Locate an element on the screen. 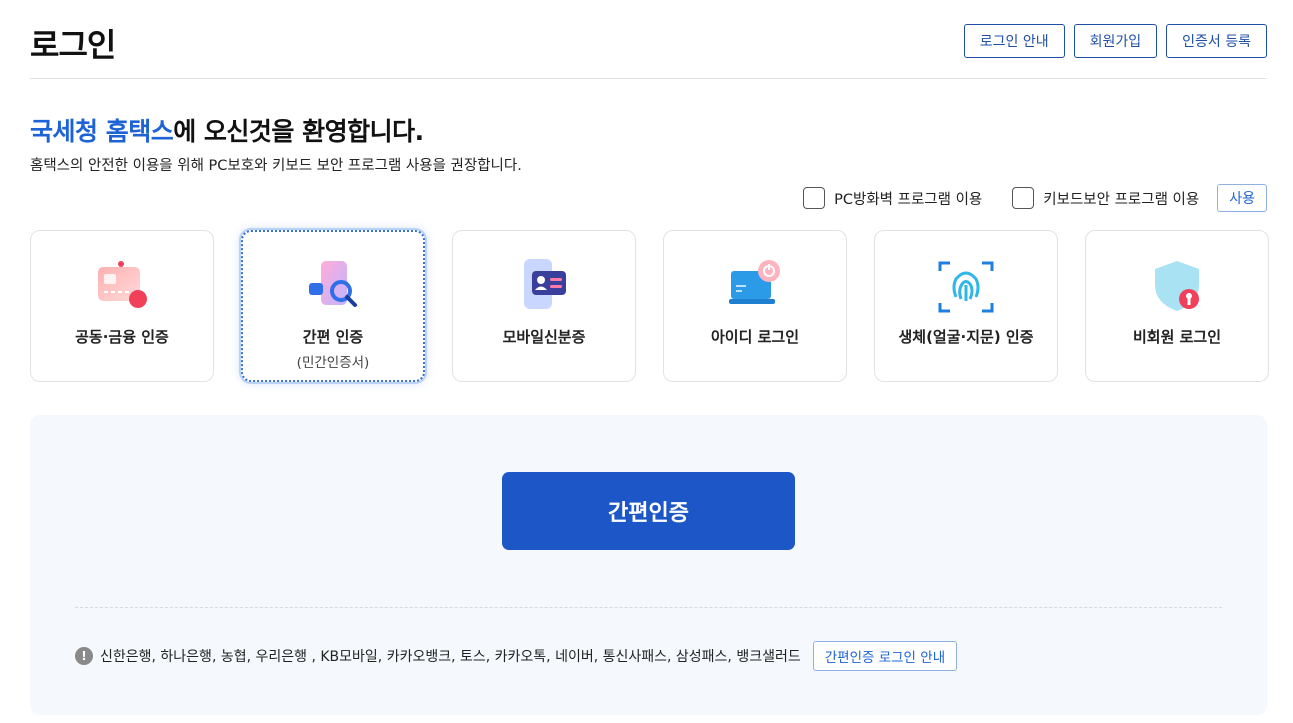  mobile-id-icon is located at coordinates (545, 284).